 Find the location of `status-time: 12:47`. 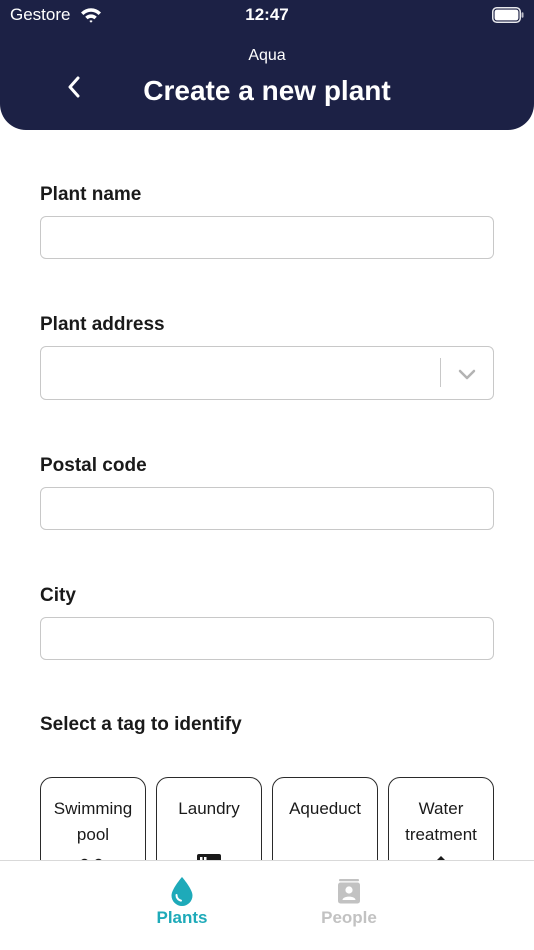

status-time: 12:47 is located at coordinates (267, 14).